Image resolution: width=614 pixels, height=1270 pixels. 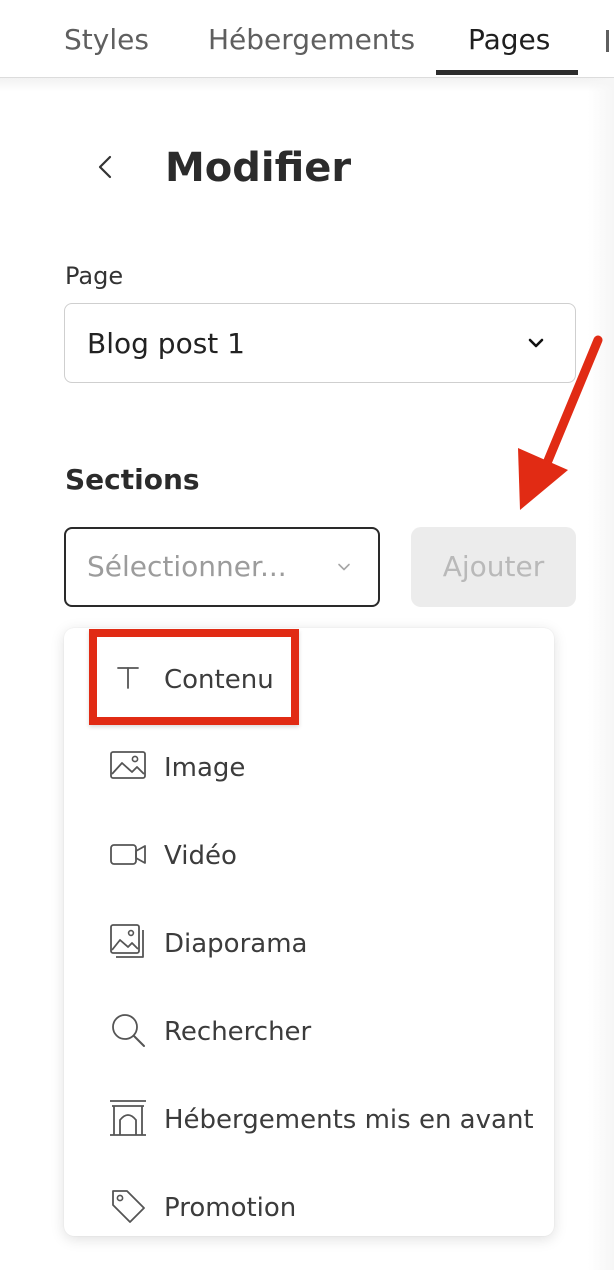 I want to click on tab-hebergements: Hébergements, so click(x=311, y=38).